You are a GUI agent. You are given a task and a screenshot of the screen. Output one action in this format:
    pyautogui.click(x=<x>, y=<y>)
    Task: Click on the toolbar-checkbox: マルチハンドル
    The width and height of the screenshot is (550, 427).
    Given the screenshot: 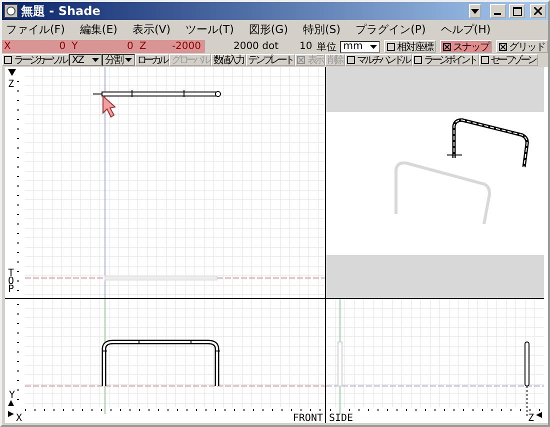 What is the action you would take?
    pyautogui.click(x=378, y=60)
    